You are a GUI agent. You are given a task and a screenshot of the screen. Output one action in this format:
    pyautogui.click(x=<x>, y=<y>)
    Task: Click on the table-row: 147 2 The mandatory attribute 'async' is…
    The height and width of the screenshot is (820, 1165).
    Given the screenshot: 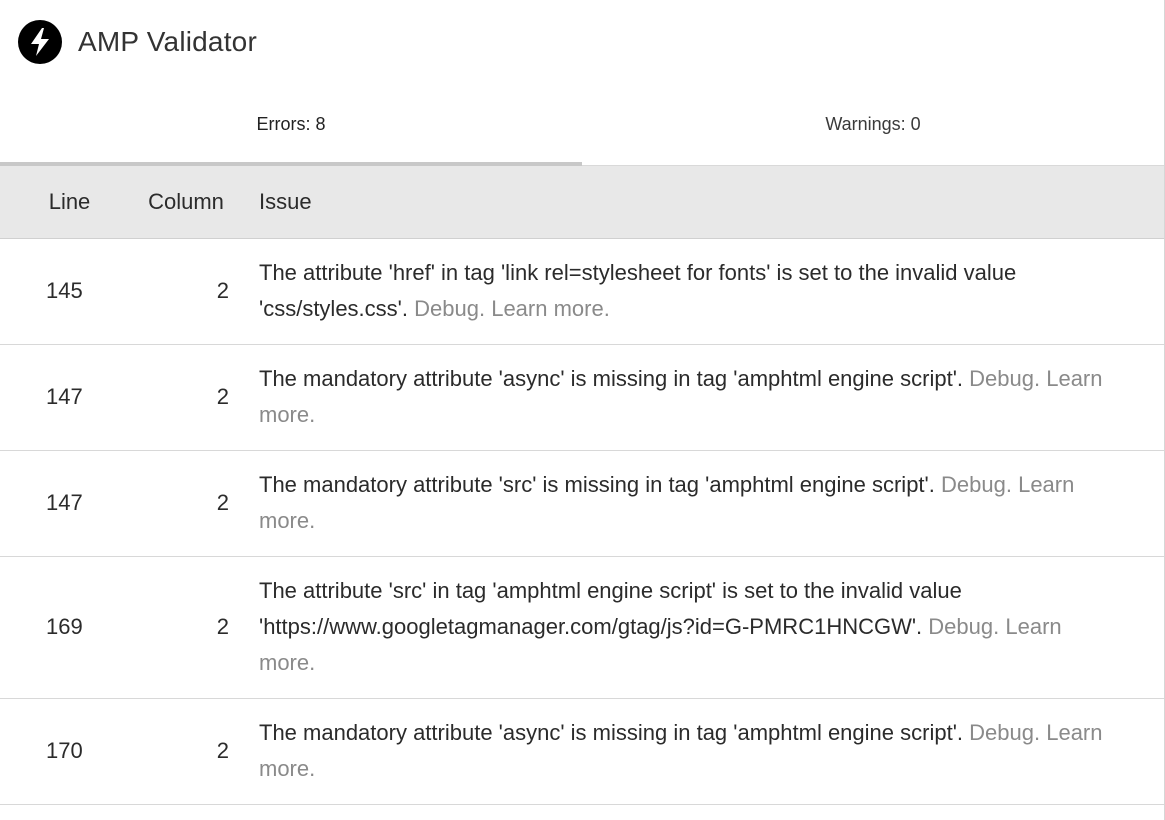 What is the action you would take?
    pyautogui.click(x=582, y=397)
    